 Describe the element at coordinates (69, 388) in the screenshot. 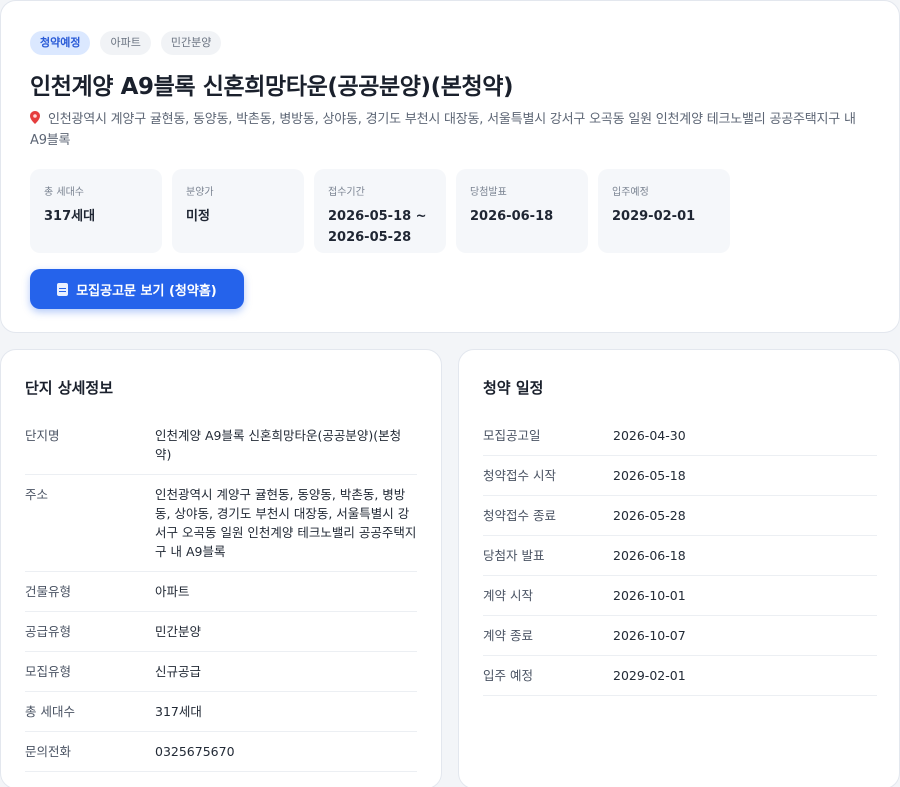

I see `detail-title: 단지 상세정보` at that location.